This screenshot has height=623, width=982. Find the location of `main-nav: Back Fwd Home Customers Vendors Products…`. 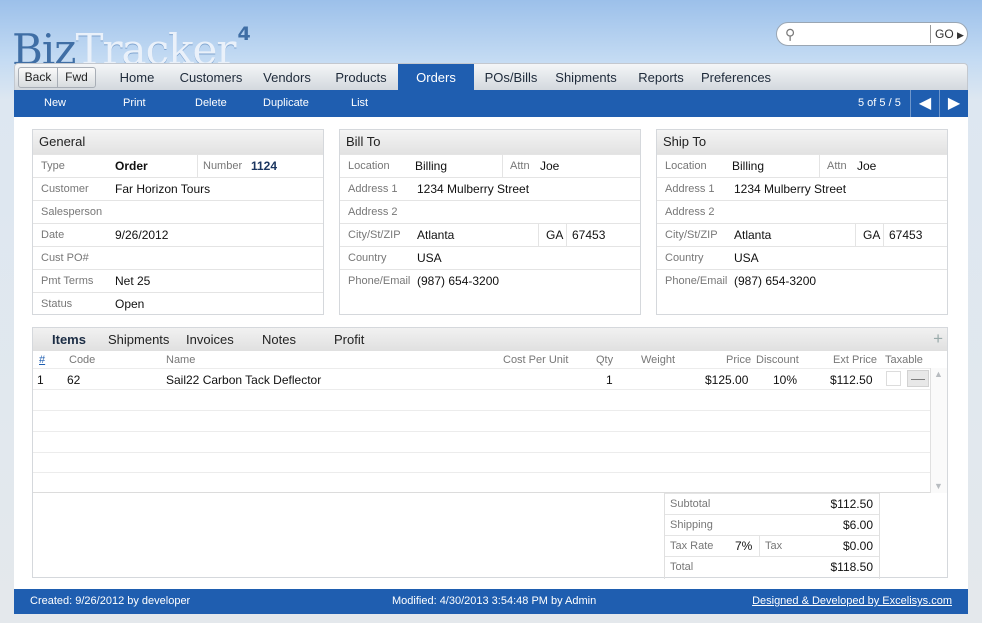

main-nav: Back Fwd Home Customers Vendors Products… is located at coordinates (491, 77).